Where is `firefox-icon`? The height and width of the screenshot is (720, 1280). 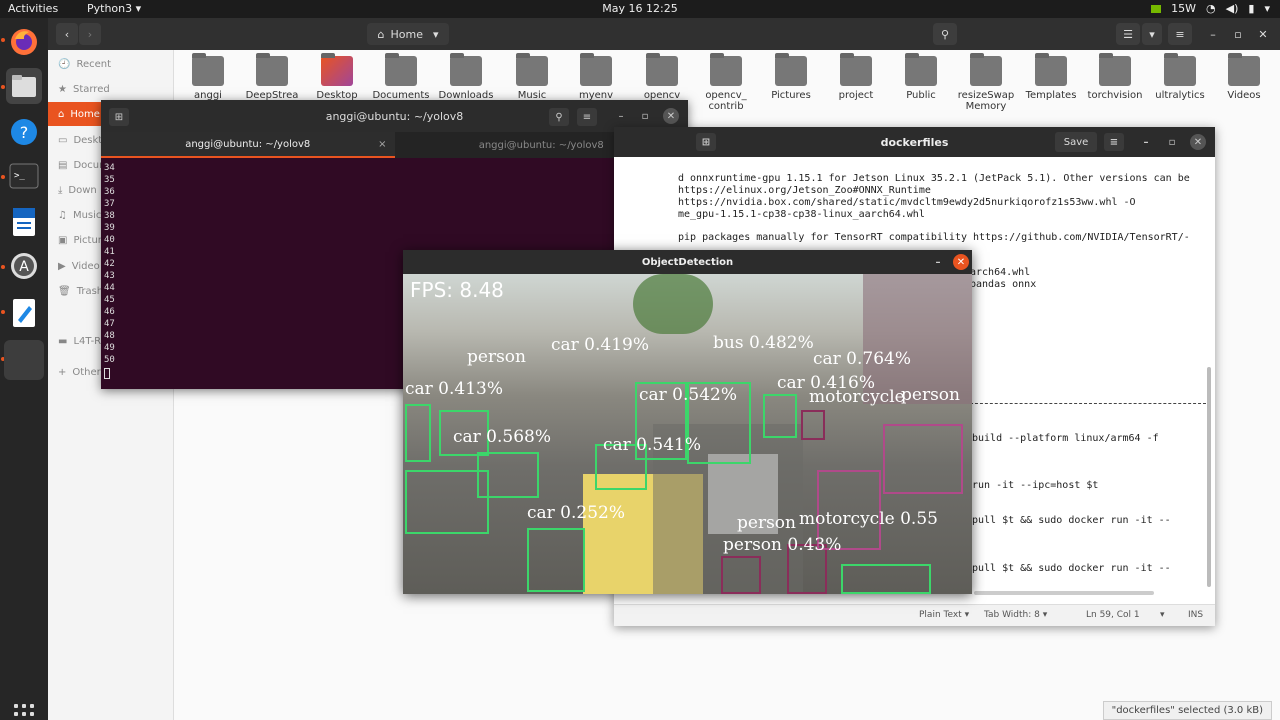
firefox-icon is located at coordinates (24, 42).